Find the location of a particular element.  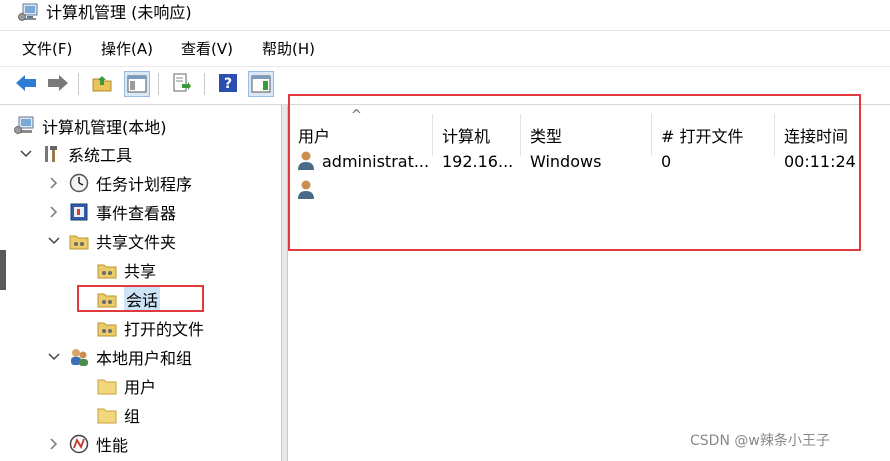

tree-item-computer-management: 计算机管理(本地) is located at coordinates (90, 126).